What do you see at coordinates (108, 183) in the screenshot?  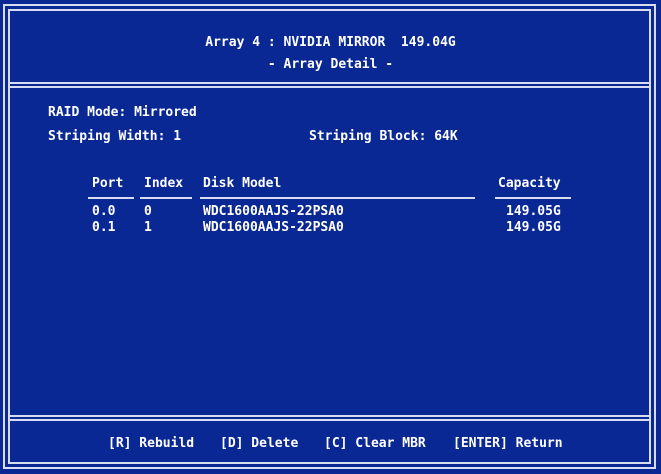 I see `column-header-port: Port` at bounding box center [108, 183].